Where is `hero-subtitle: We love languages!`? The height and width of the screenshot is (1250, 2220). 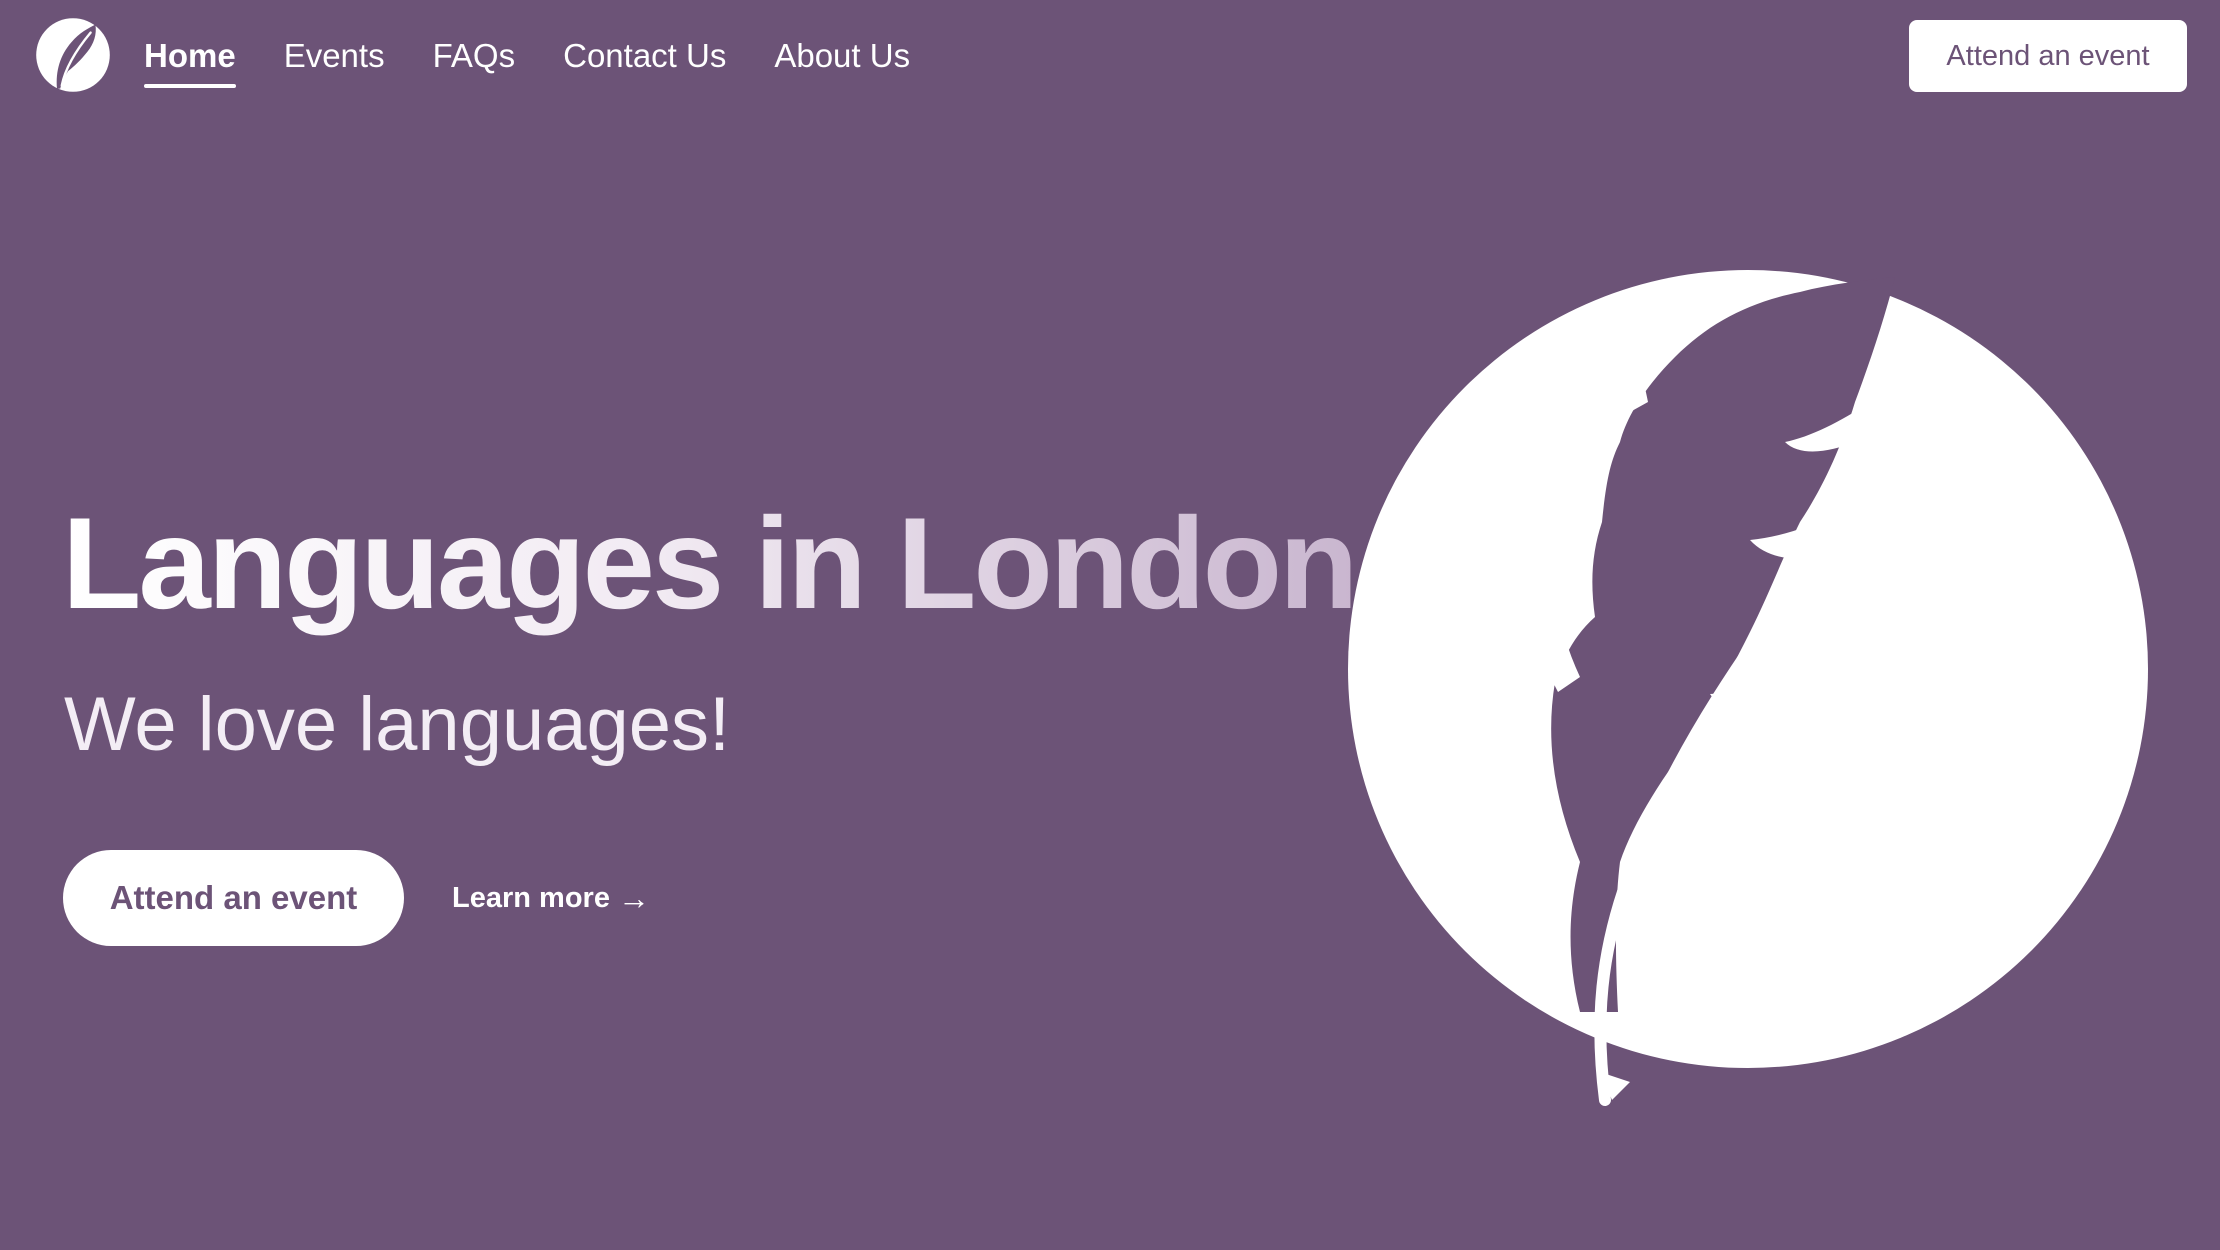
hero-subtitle: We love languages! is located at coordinates (397, 724).